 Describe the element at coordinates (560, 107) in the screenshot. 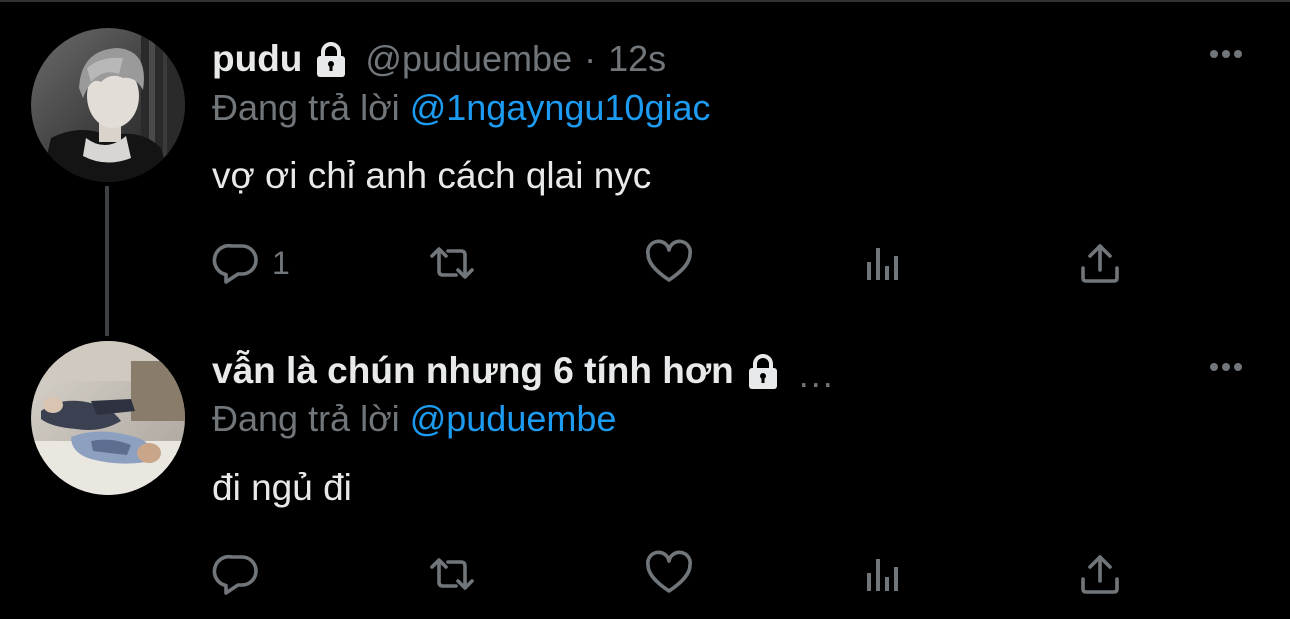

I see `reply-mention-link: @1ngayngu10giac` at that location.